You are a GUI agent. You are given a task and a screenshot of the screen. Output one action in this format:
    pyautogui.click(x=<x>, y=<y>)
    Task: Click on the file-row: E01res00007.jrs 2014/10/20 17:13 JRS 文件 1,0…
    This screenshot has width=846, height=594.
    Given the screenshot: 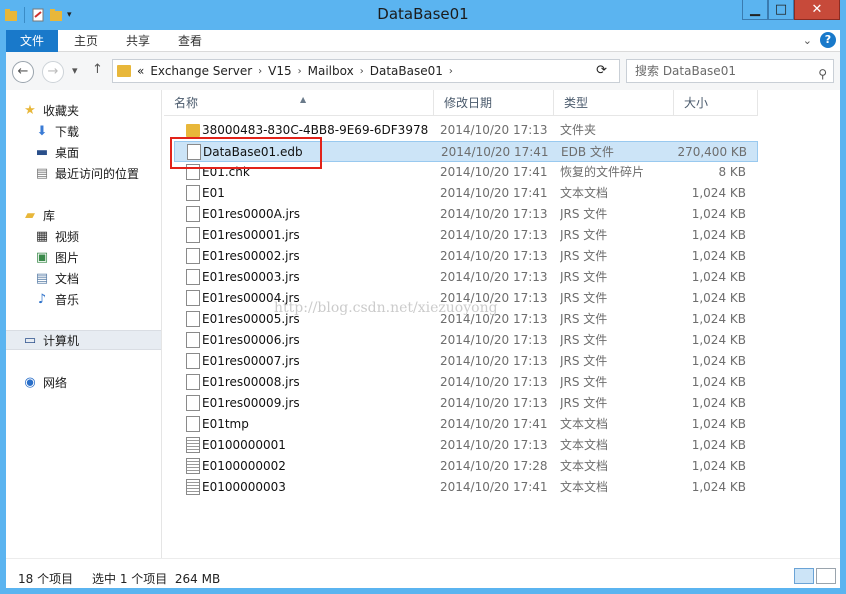 What is the action you would take?
    pyautogui.click(x=466, y=361)
    